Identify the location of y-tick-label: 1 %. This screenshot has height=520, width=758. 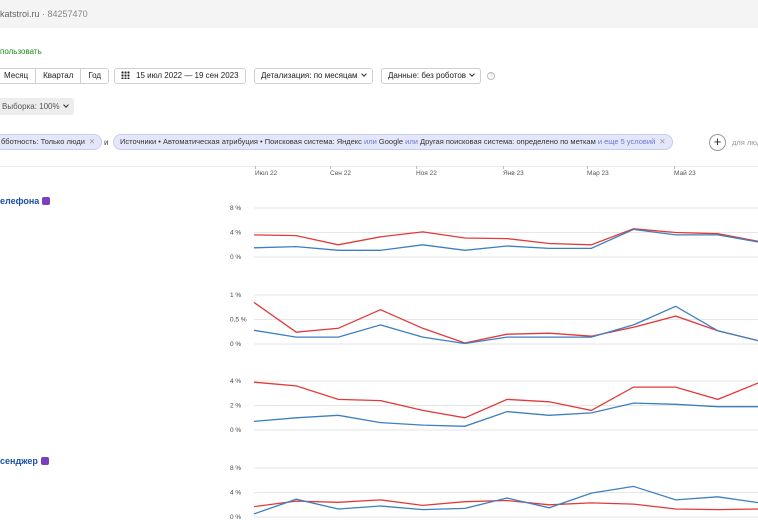
(235, 295).